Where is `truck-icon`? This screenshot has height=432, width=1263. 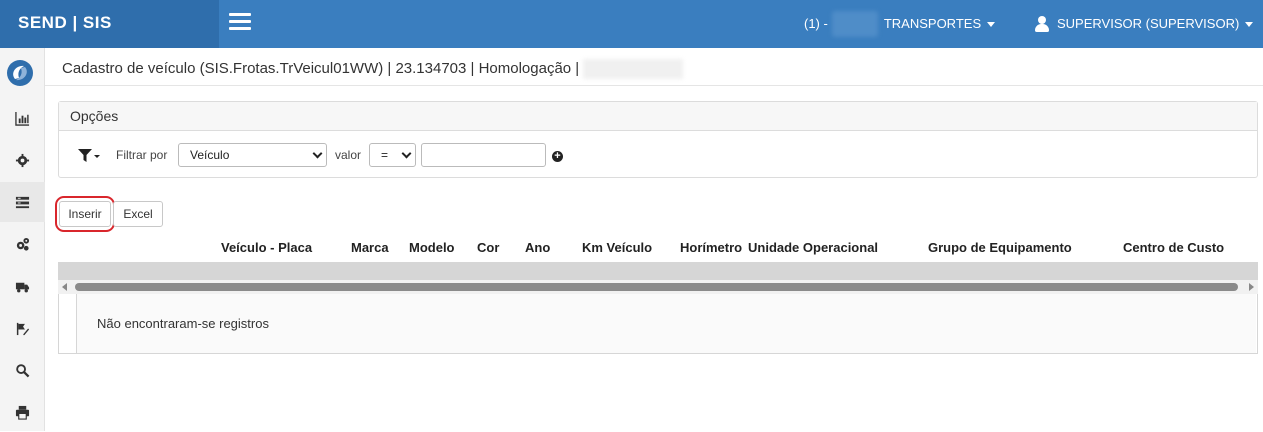
truck-icon is located at coordinates (22, 287).